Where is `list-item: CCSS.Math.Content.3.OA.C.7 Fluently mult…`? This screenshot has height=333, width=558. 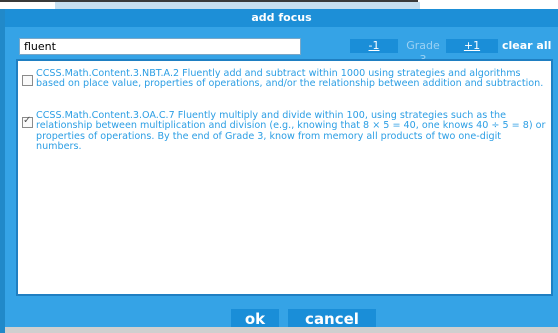
list-item: CCSS.Math.Content.3.OA.C.7 Fluently mult… is located at coordinates (285, 131).